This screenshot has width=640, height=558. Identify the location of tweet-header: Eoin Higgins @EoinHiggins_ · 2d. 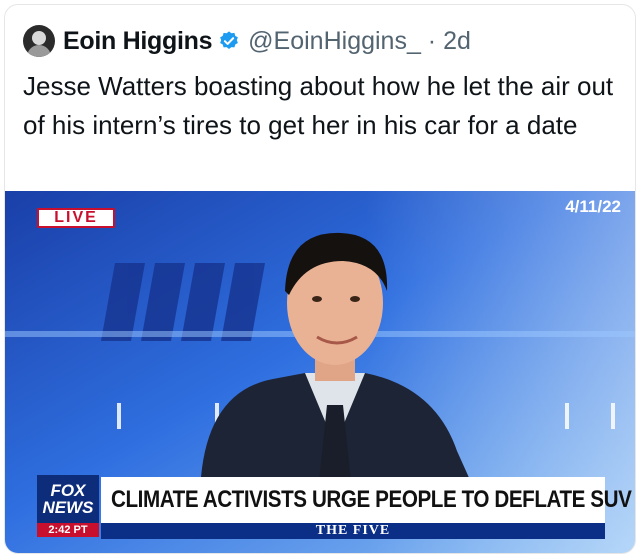
(247, 41).